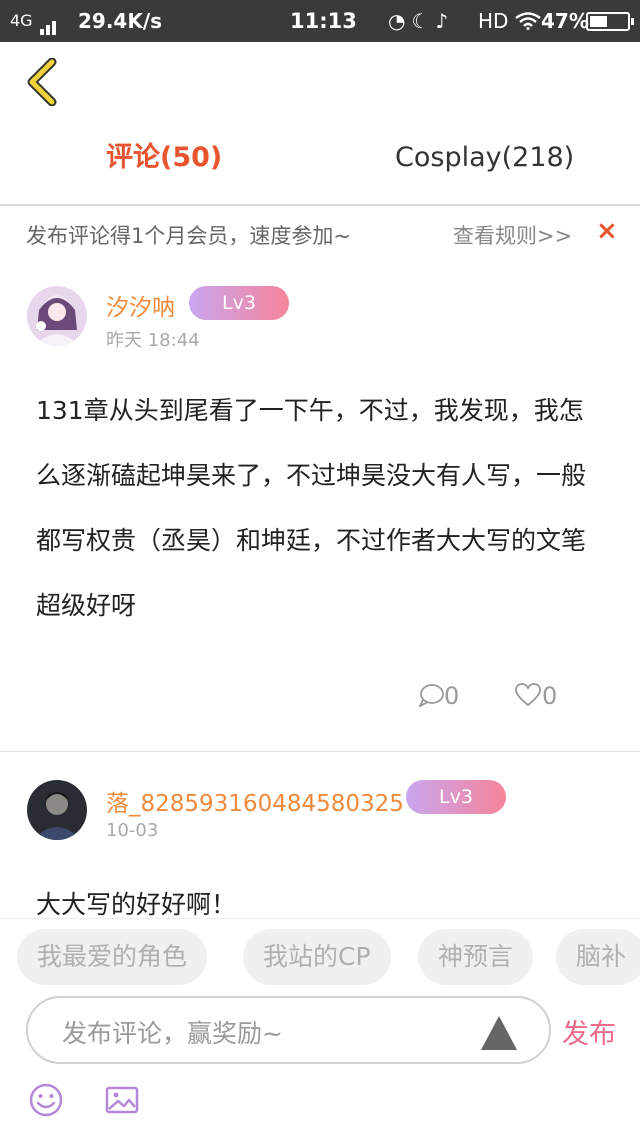 Image resolution: width=640 pixels, height=1138 pixels. Describe the element at coordinates (320, 1066) in the screenshot. I see `comment-input-bar: 发布评论，赢奖励~ 发布` at that location.